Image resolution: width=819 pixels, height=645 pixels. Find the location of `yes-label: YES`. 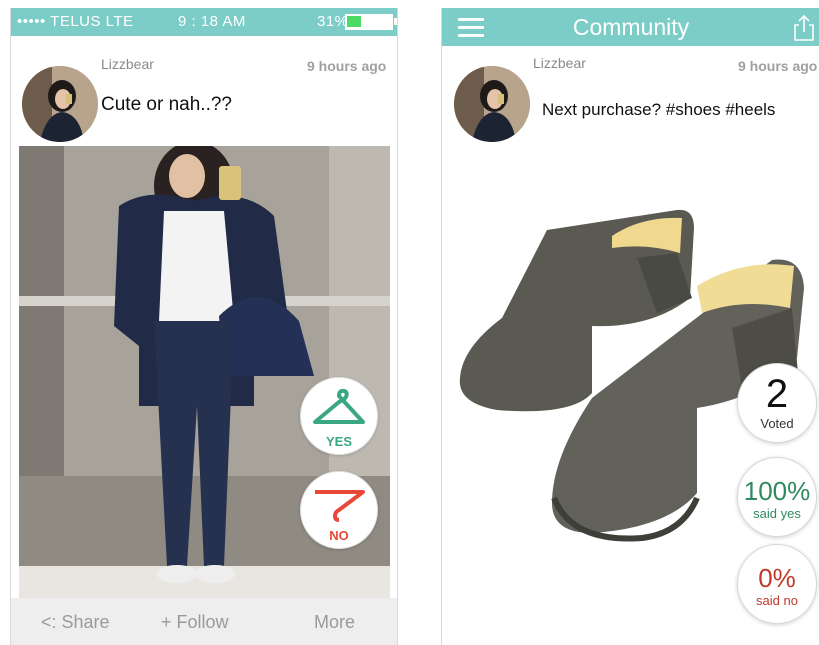

yes-label: YES is located at coordinates (338, 441).